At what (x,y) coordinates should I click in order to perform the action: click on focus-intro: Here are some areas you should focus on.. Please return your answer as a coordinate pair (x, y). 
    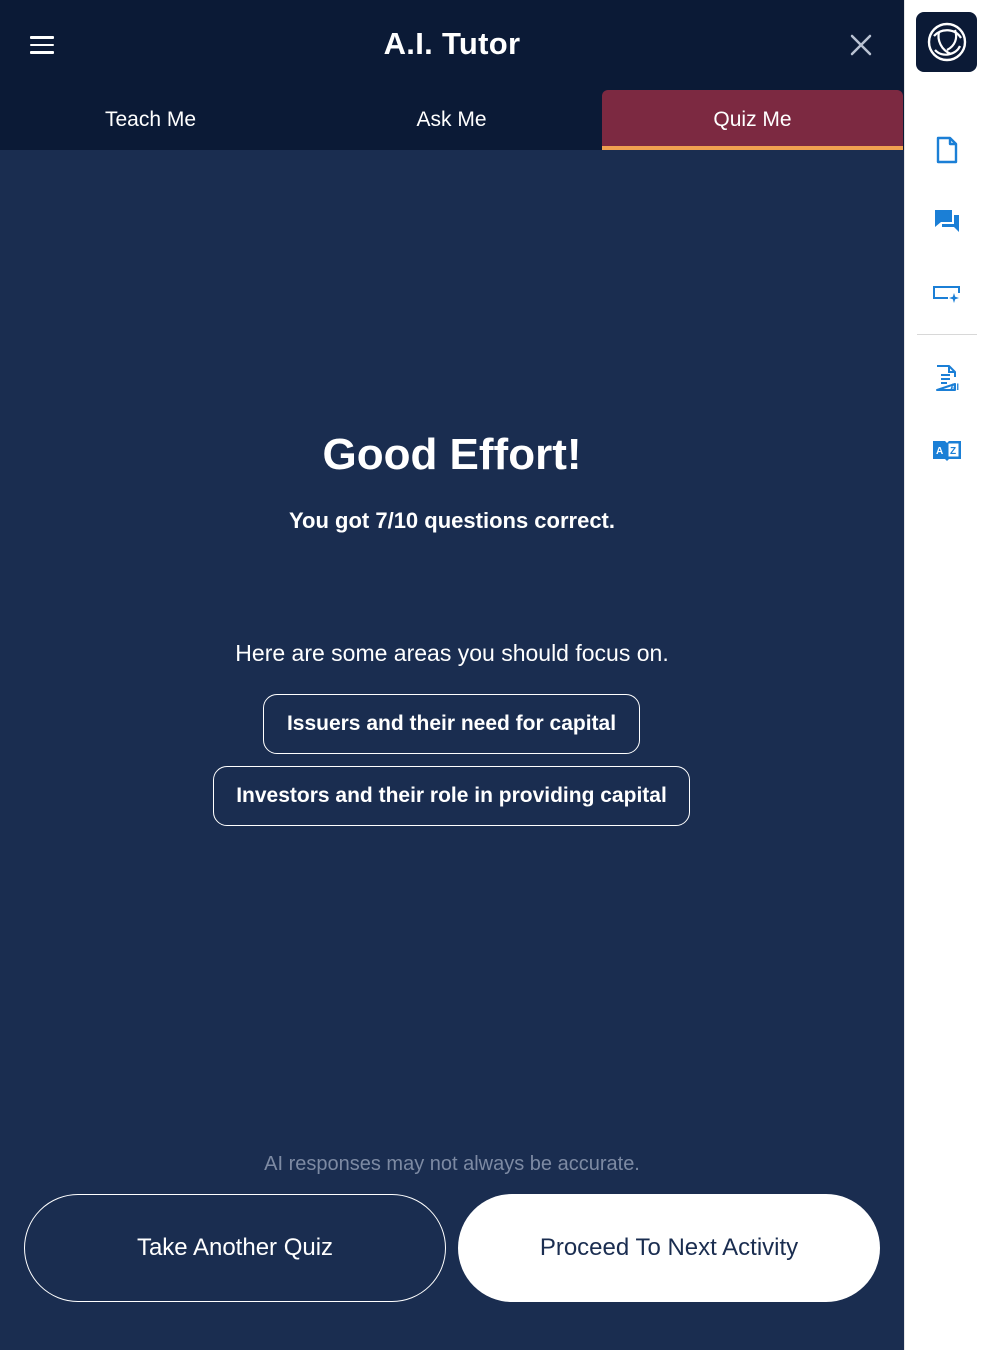
    Looking at the image, I should click on (452, 653).